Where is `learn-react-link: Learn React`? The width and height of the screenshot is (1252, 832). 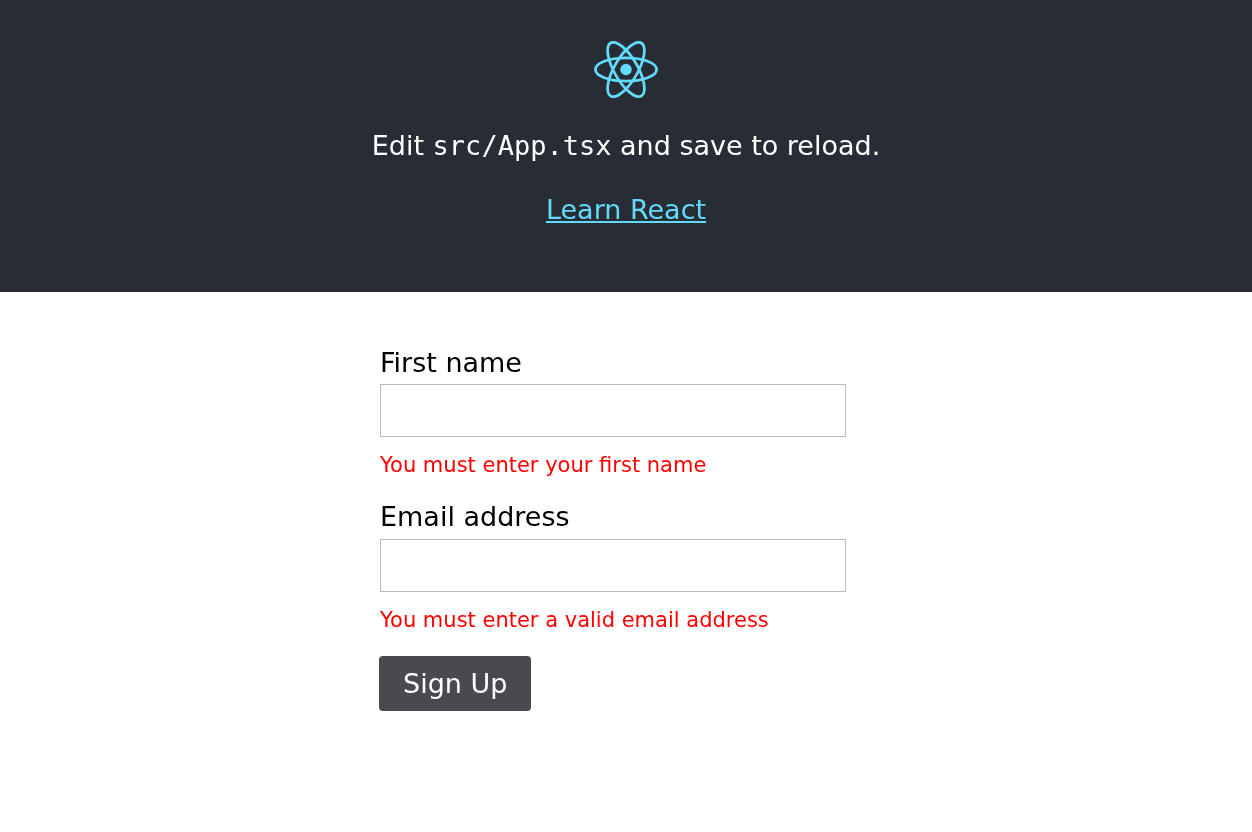 learn-react-link: Learn React is located at coordinates (626, 210).